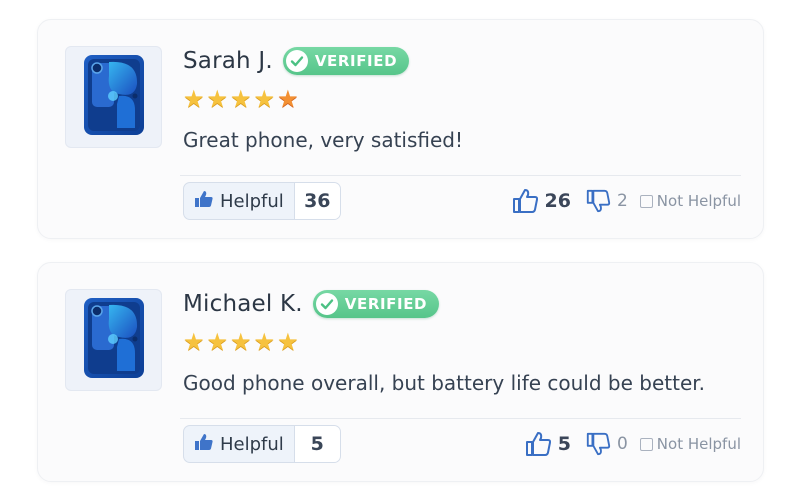 The height and width of the screenshot is (500, 800). Describe the element at coordinates (228, 61) in the screenshot. I see `reviewer-name: Sarah J.` at that location.